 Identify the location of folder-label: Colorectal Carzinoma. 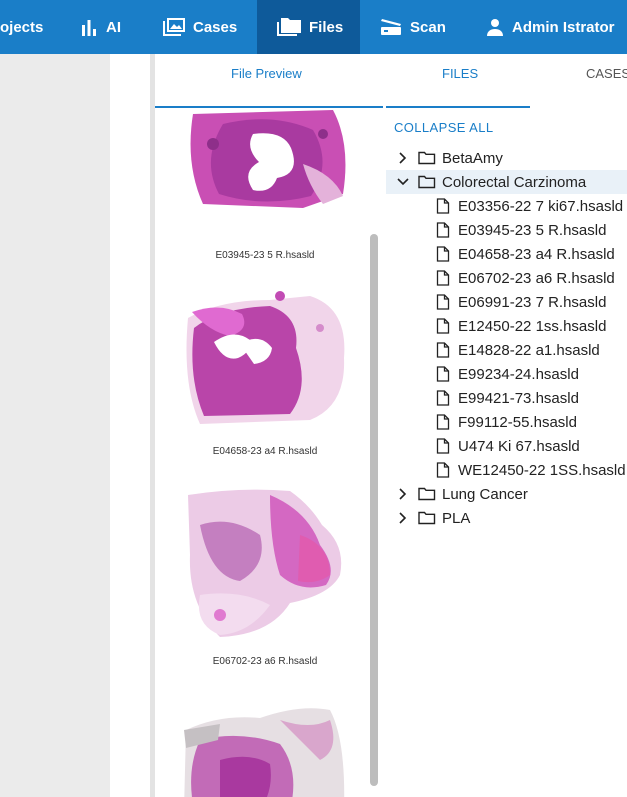
(514, 182).